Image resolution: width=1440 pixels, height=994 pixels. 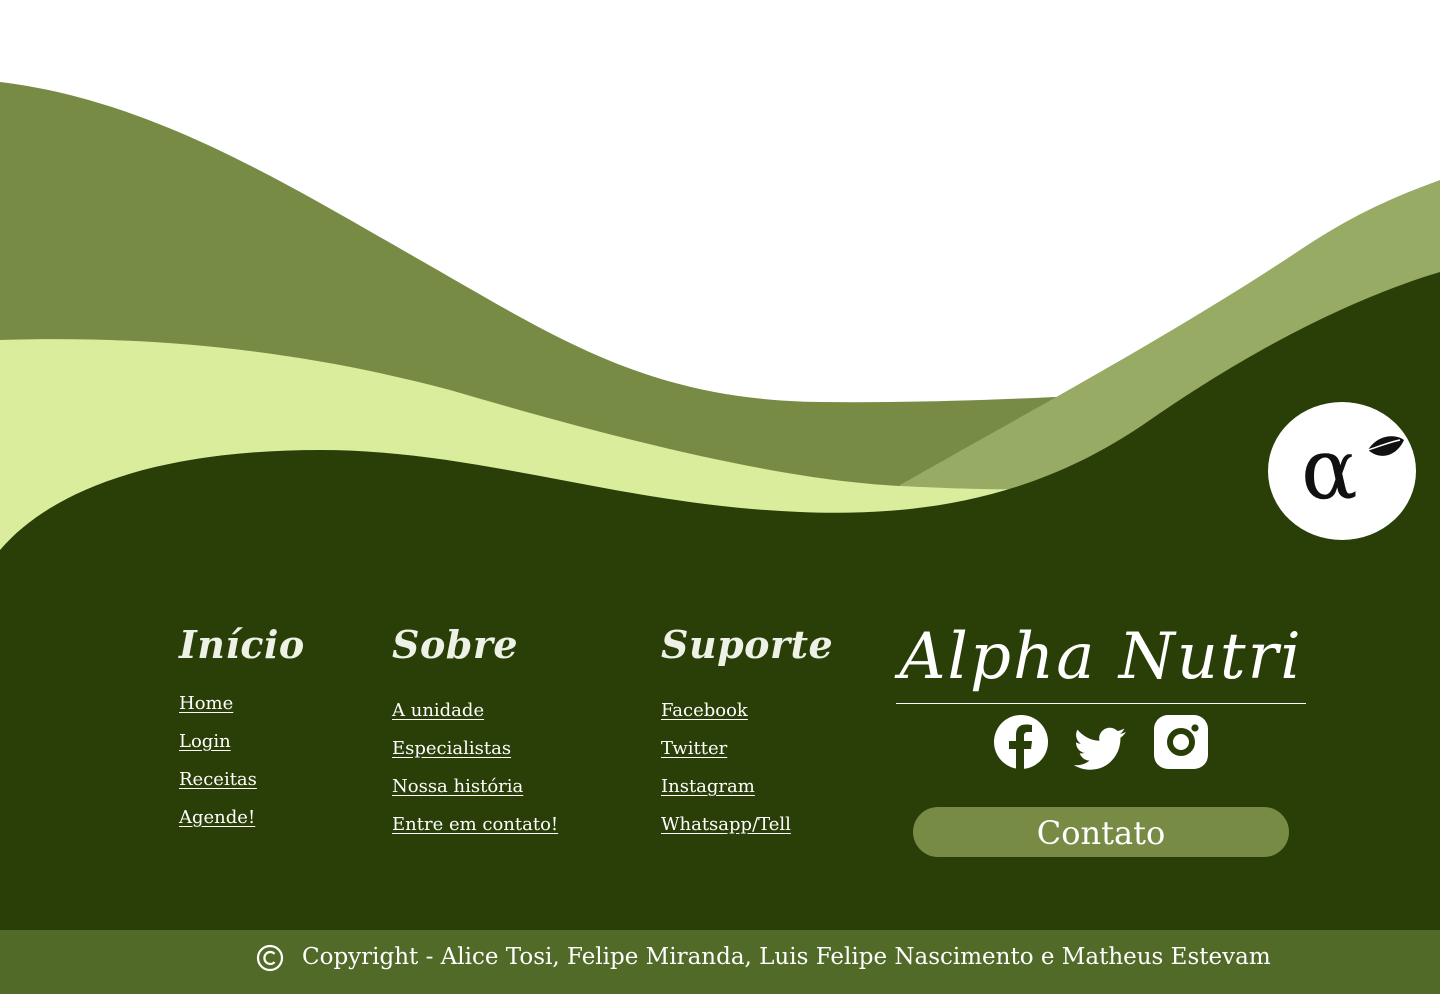 What do you see at coordinates (217, 817) in the screenshot?
I see `link-agende: Agende!` at bounding box center [217, 817].